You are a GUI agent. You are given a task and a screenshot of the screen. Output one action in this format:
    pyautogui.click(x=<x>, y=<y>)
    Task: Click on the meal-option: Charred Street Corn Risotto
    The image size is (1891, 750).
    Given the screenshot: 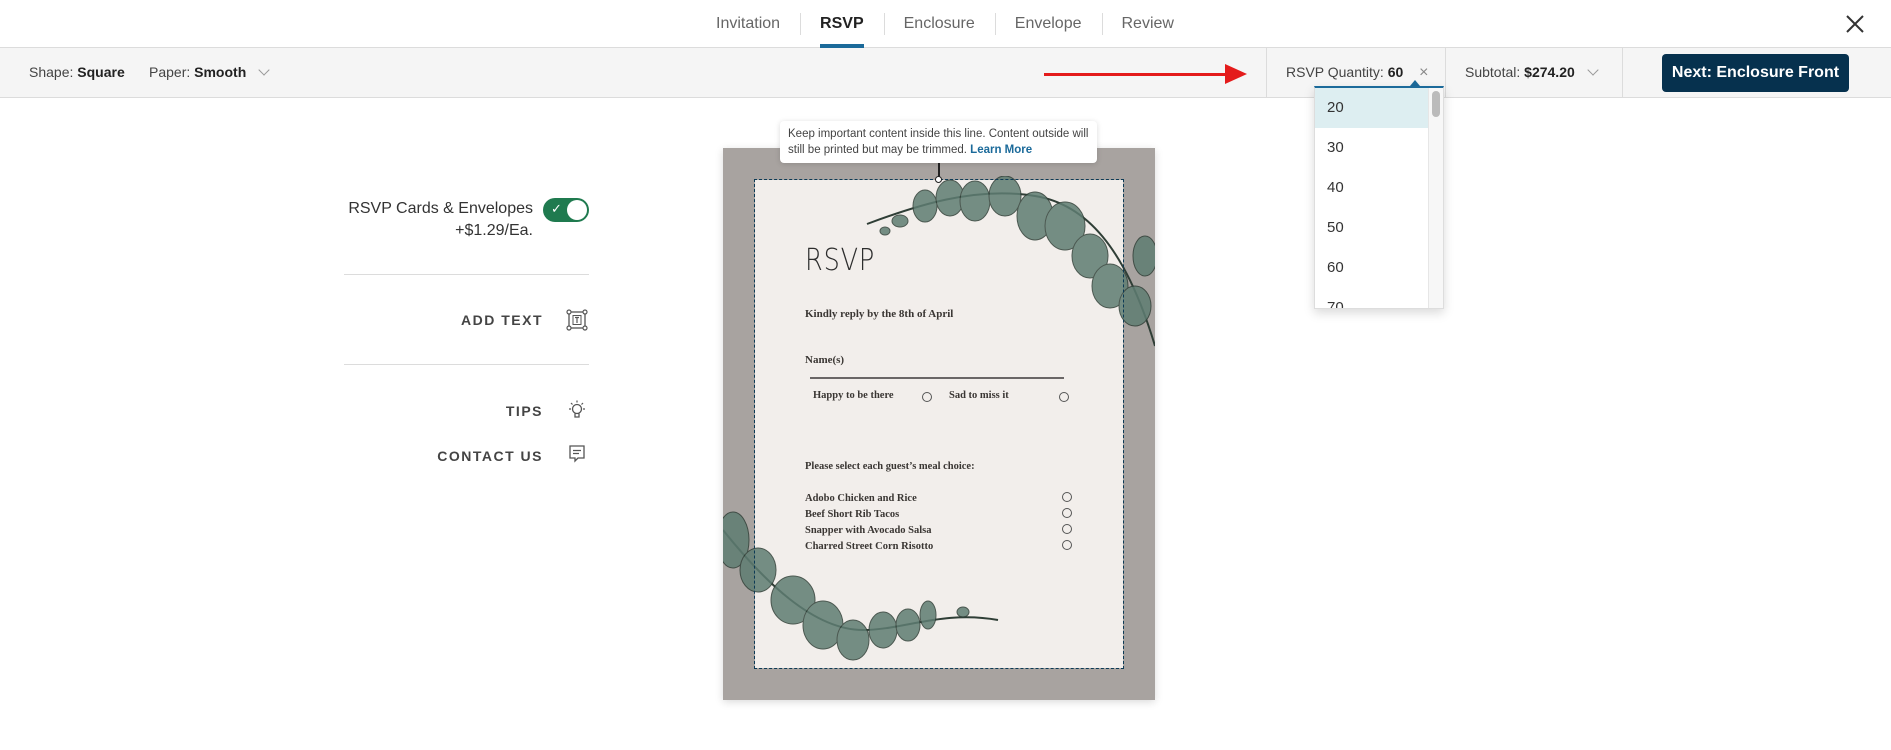 What is the action you would take?
    pyautogui.click(x=869, y=546)
    